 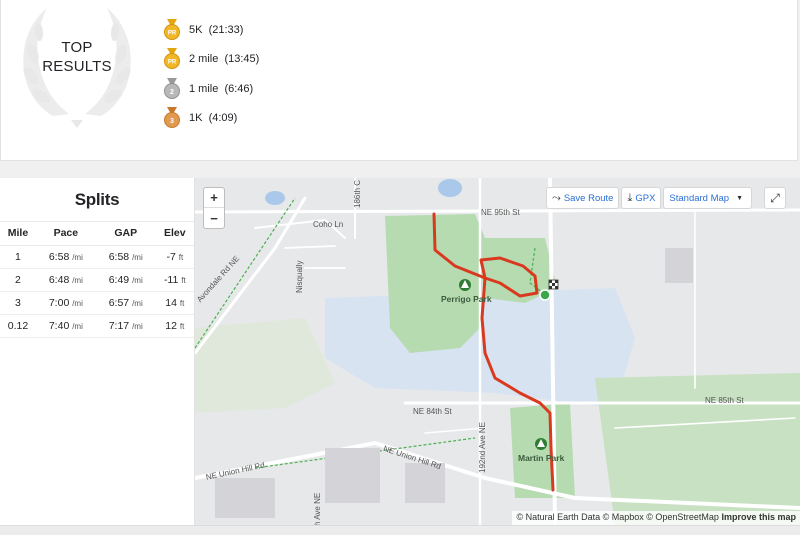 What do you see at coordinates (758, 517) in the screenshot?
I see `improve-map-link: Improve this map` at bounding box center [758, 517].